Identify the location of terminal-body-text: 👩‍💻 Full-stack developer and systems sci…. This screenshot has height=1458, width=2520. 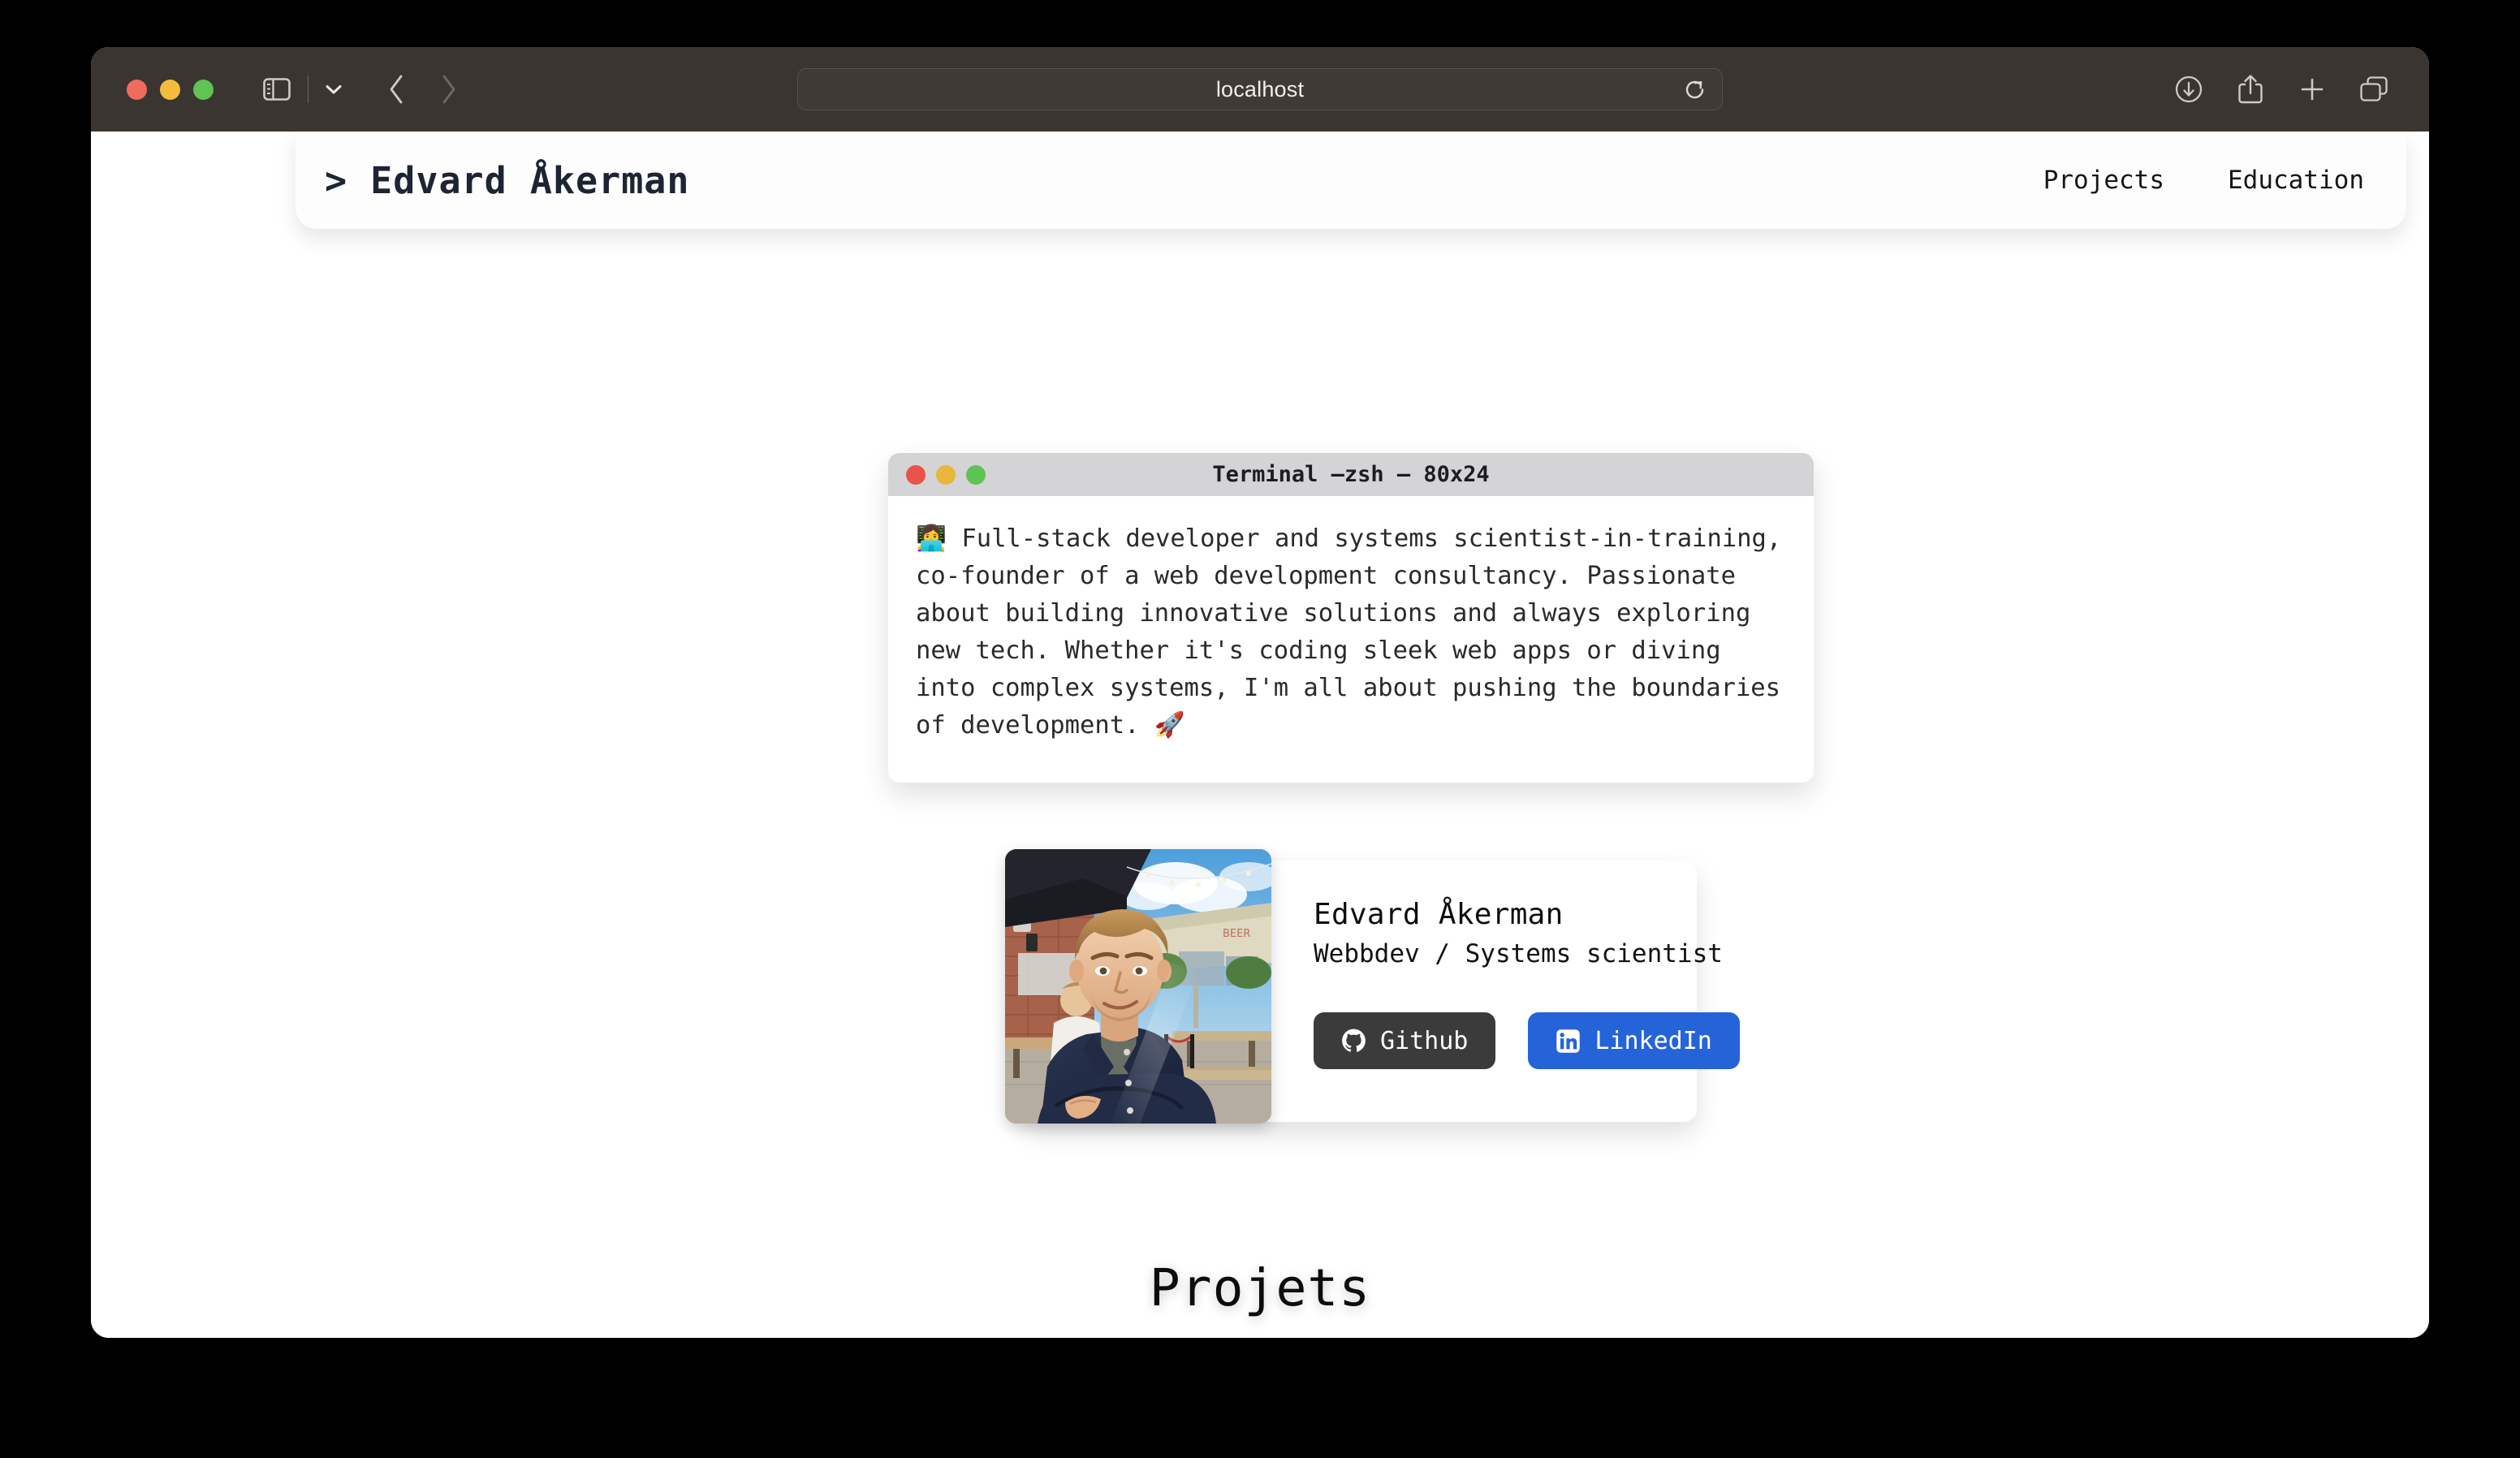
(1357, 632).